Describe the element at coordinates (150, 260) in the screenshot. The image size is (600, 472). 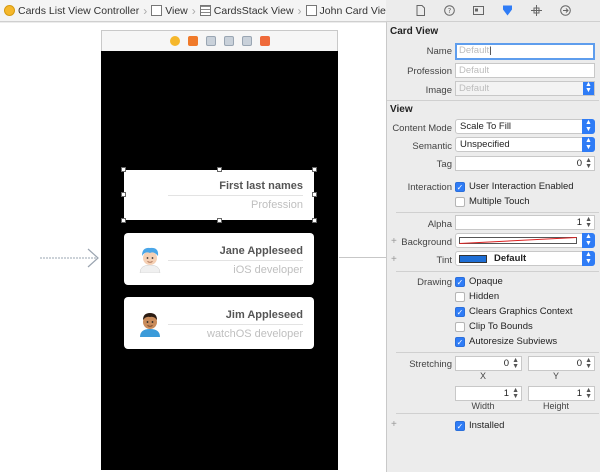
I see `blue-hair-avatar-icon` at that location.